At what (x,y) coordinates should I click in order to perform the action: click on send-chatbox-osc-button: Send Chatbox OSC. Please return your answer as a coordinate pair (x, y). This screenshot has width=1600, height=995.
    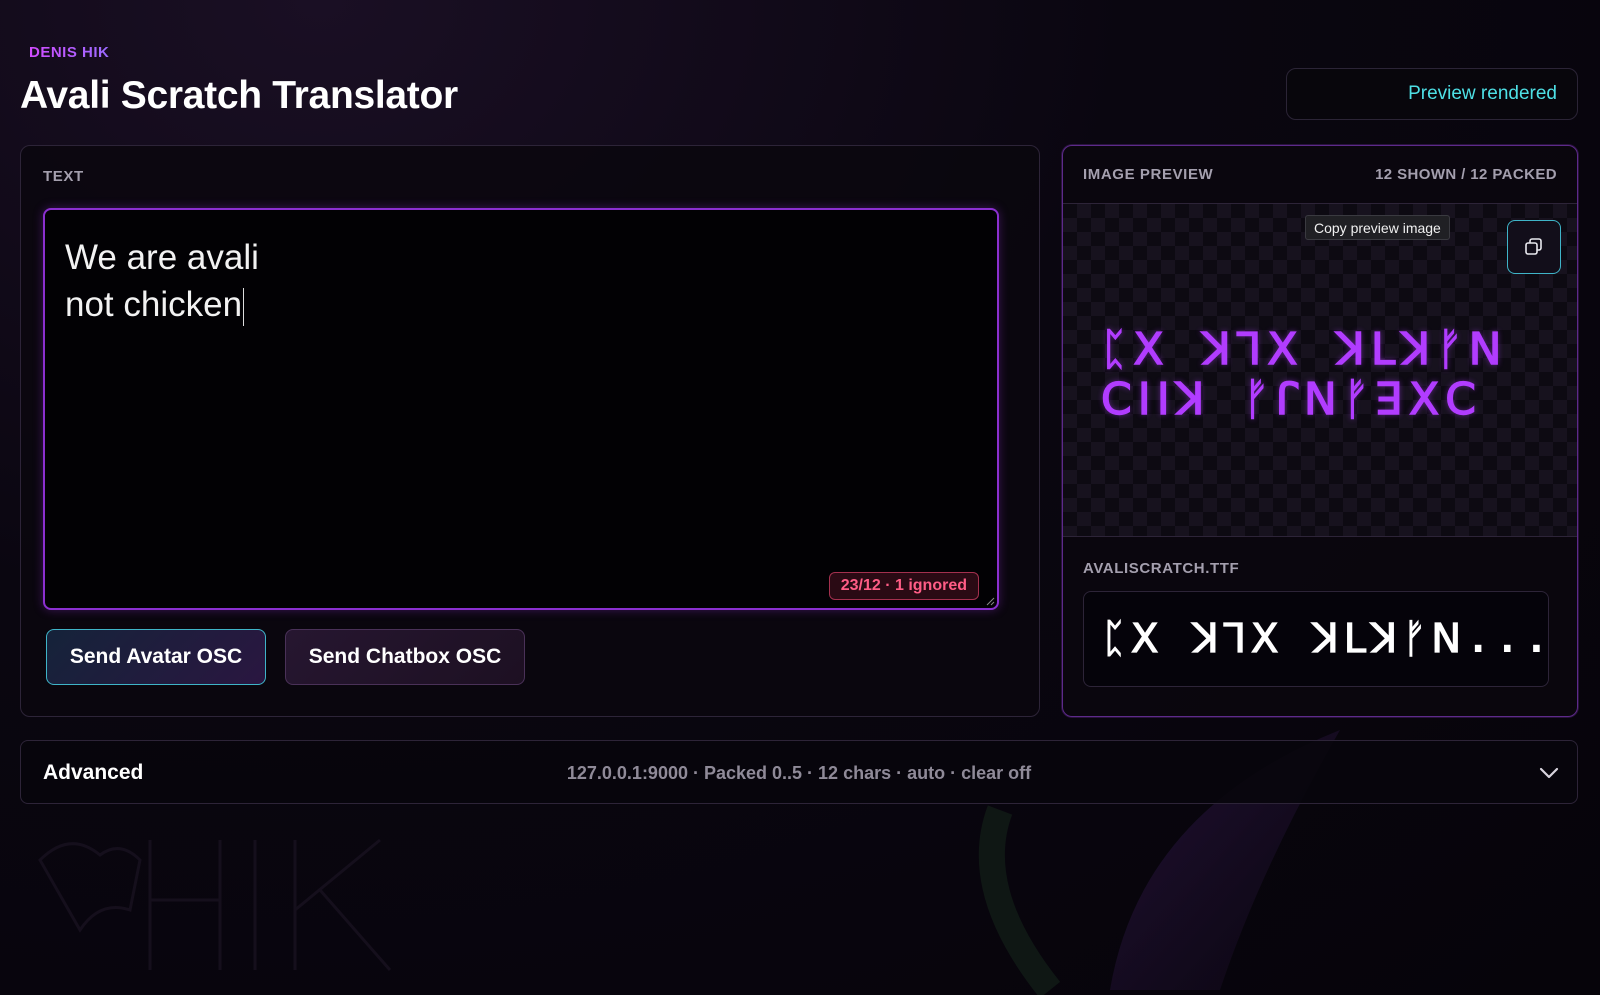
    Looking at the image, I should click on (405, 657).